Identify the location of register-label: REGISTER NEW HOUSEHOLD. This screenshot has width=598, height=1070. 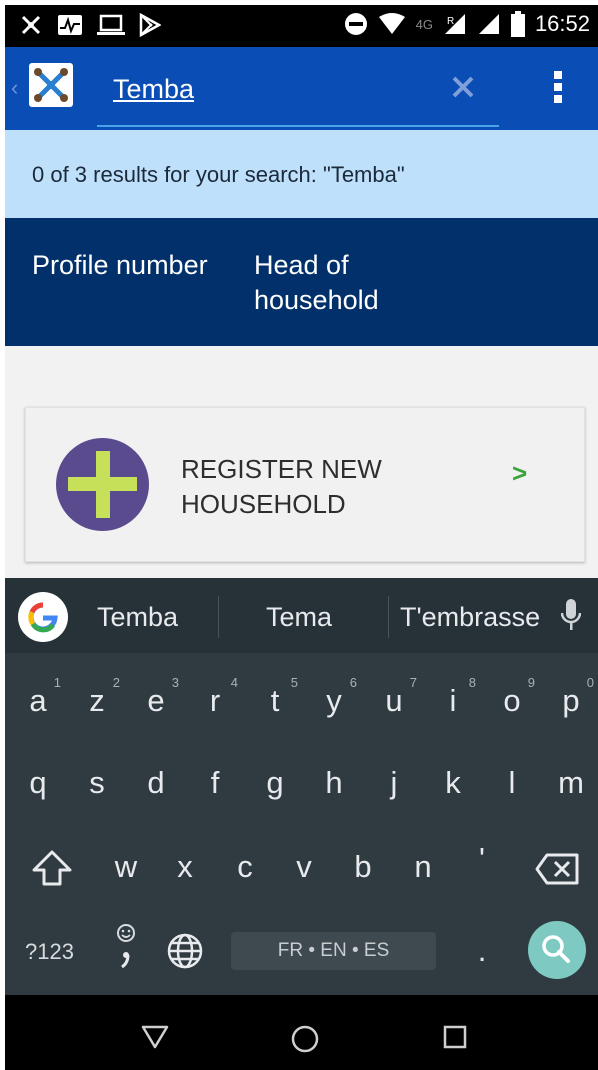
(281, 486).